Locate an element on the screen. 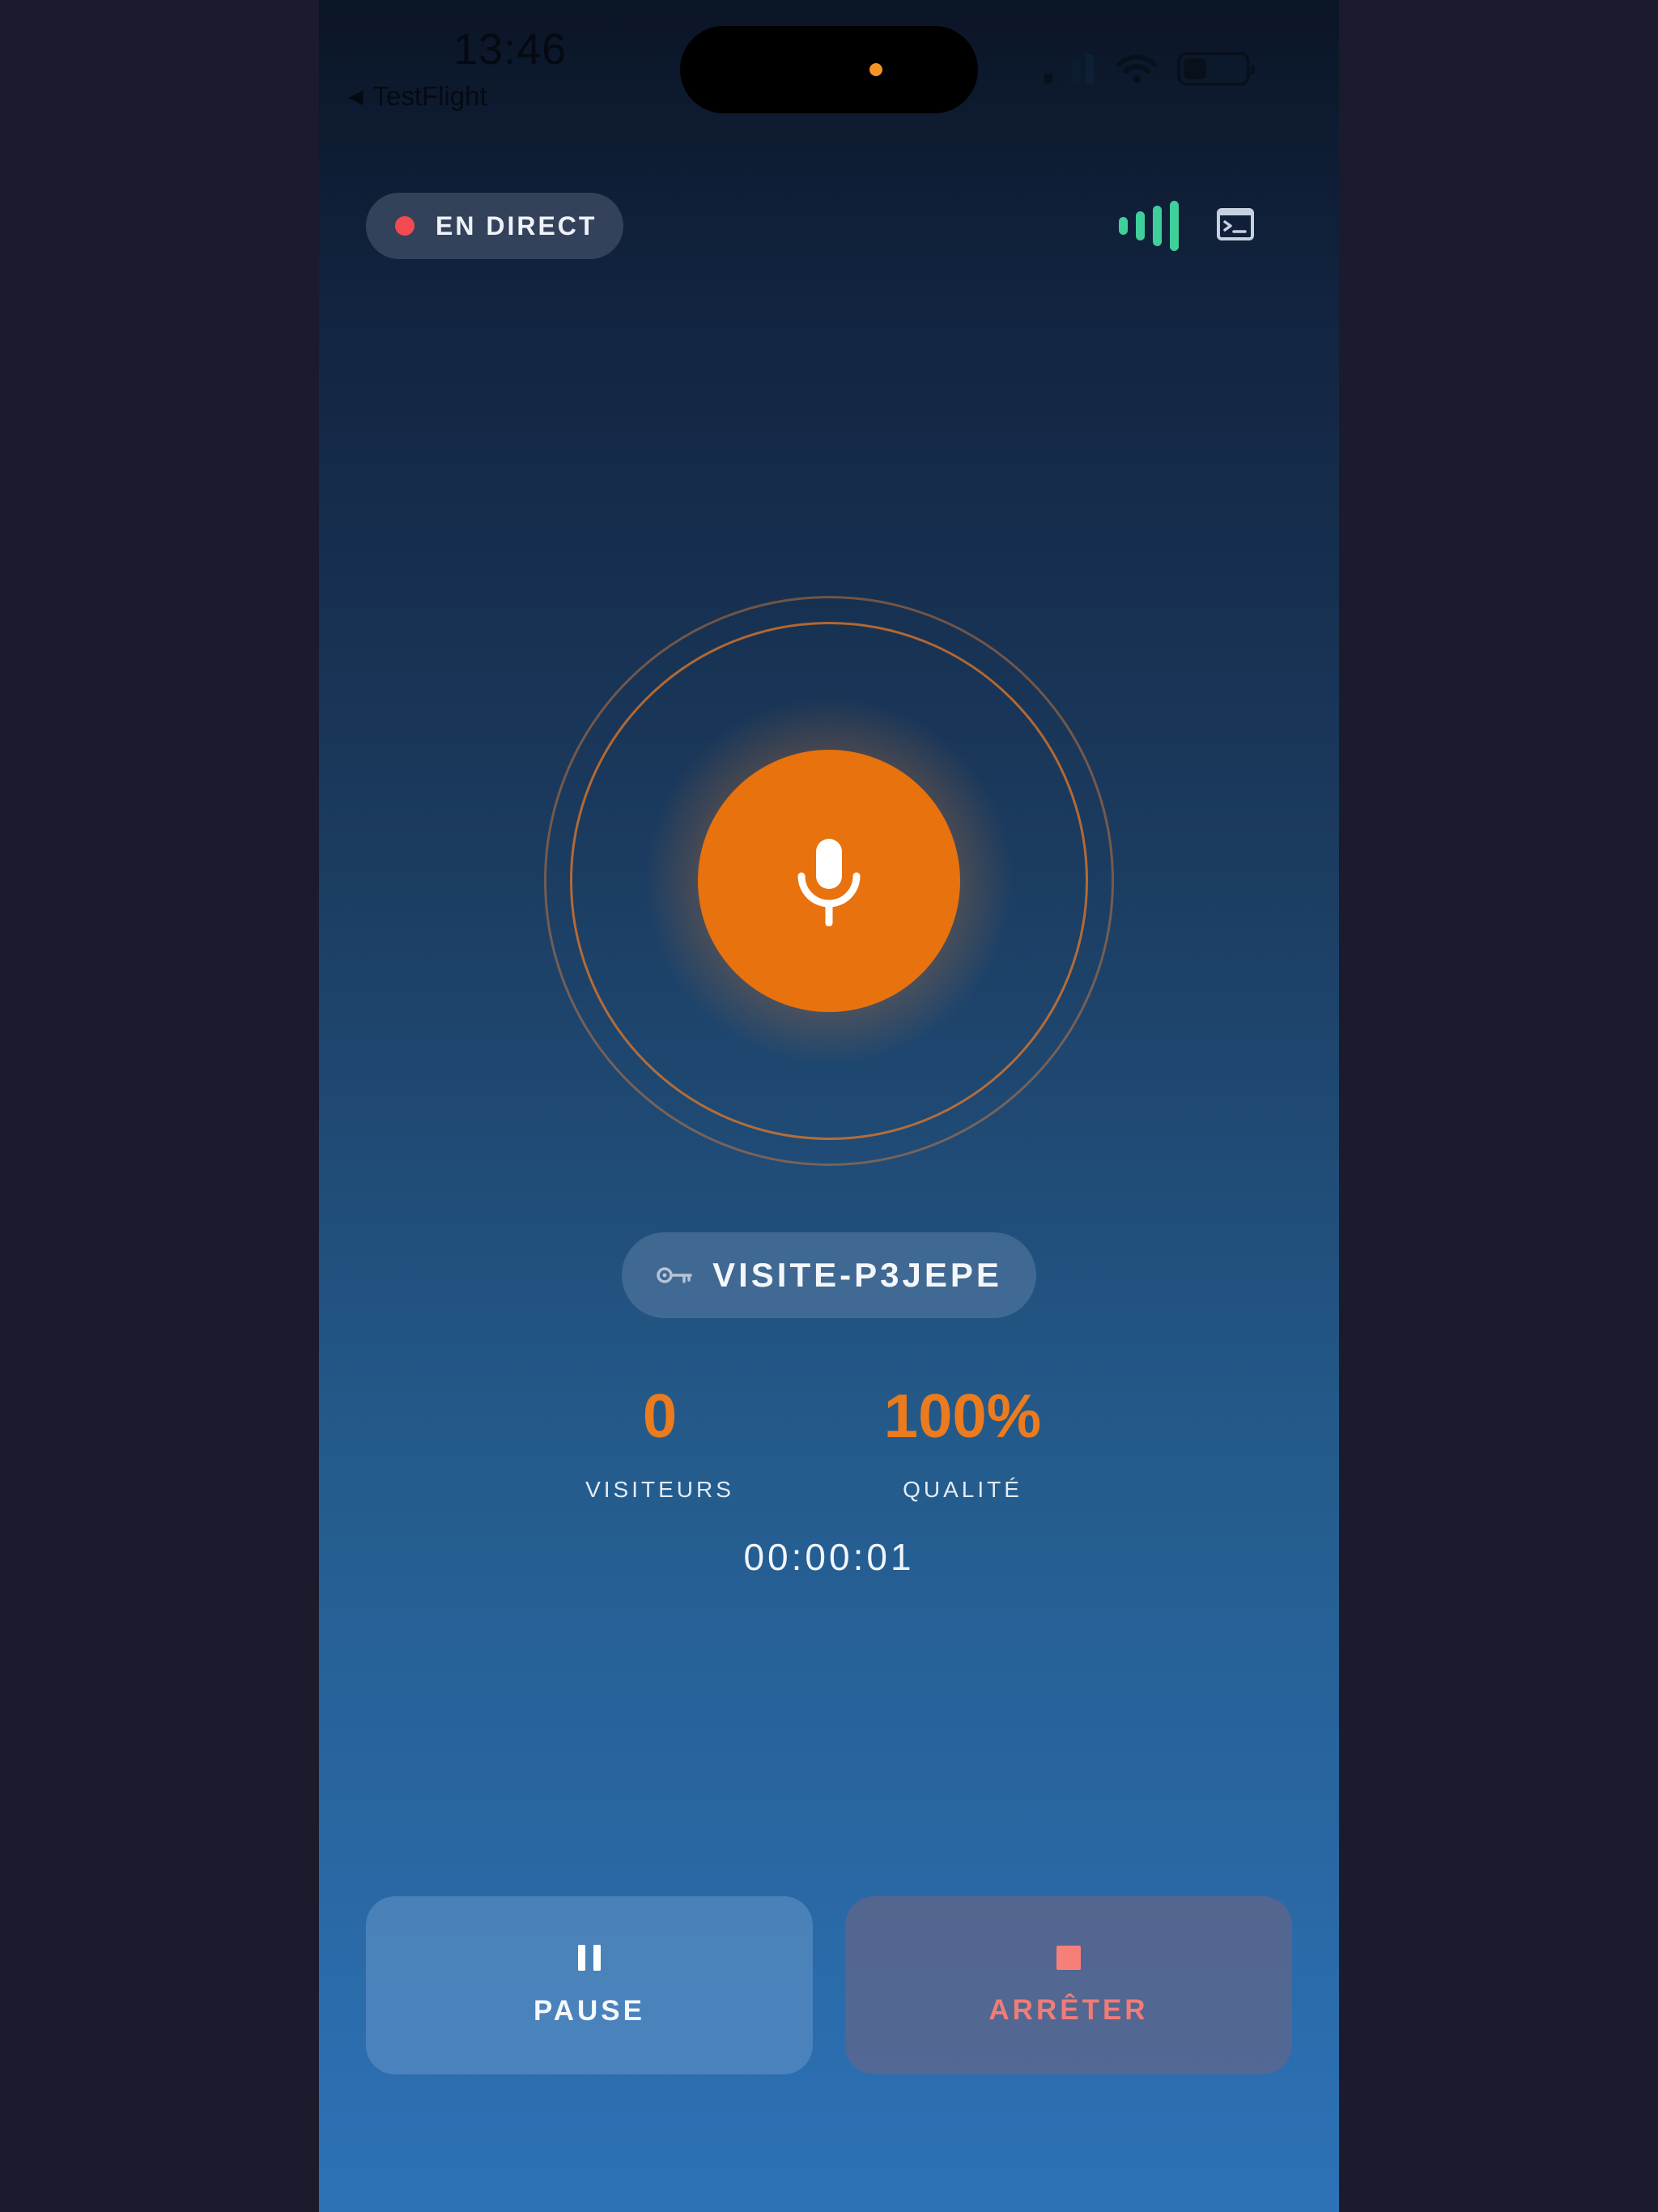 This screenshot has height=2212, width=1658. live-status-badge: EN DIRECT is located at coordinates (494, 226).